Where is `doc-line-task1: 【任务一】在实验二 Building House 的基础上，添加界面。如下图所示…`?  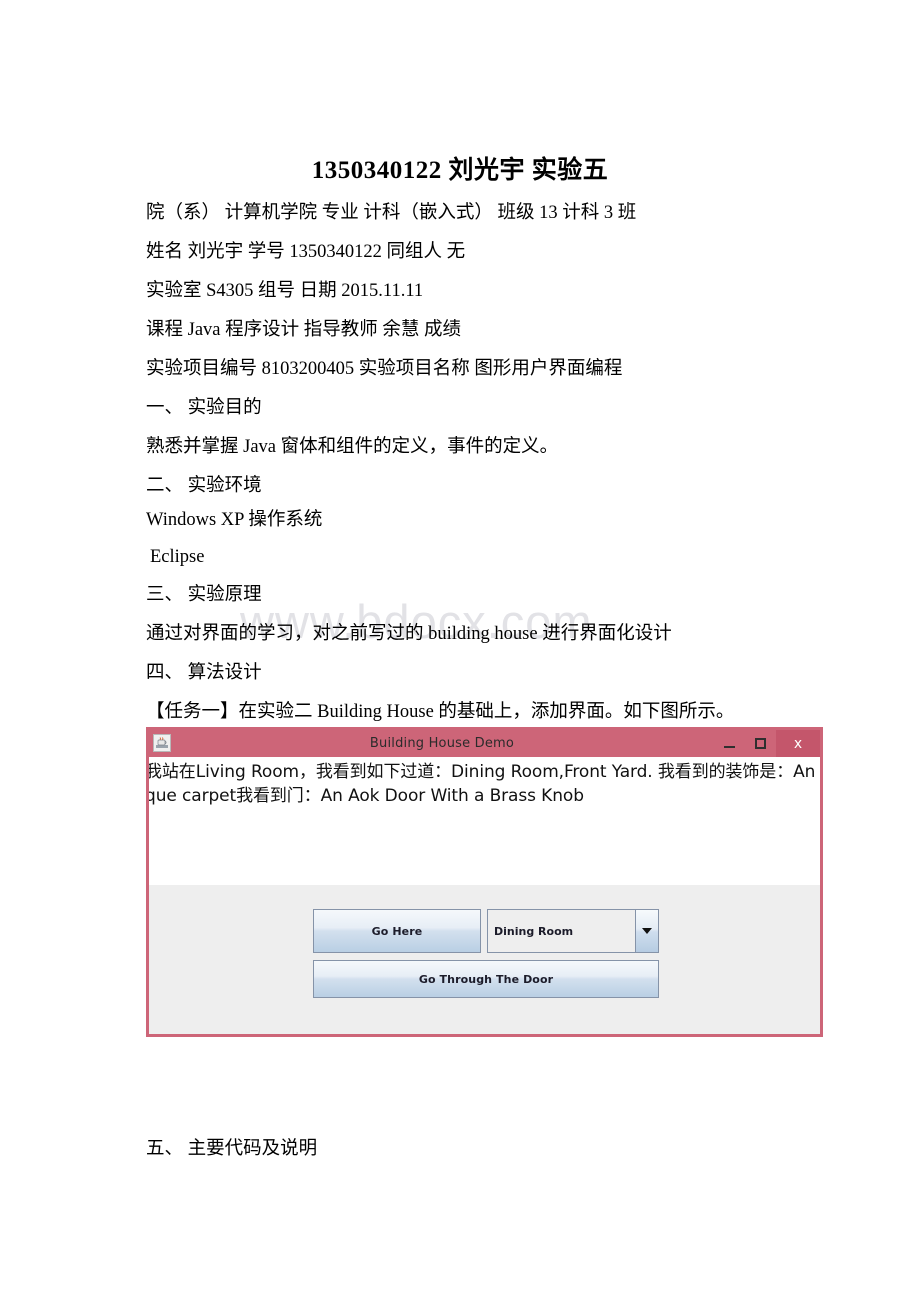
doc-line-task1: 【任务一】在实验二 Building House 的基础上，添加界面。如下图所示… is located at coordinates (440, 712).